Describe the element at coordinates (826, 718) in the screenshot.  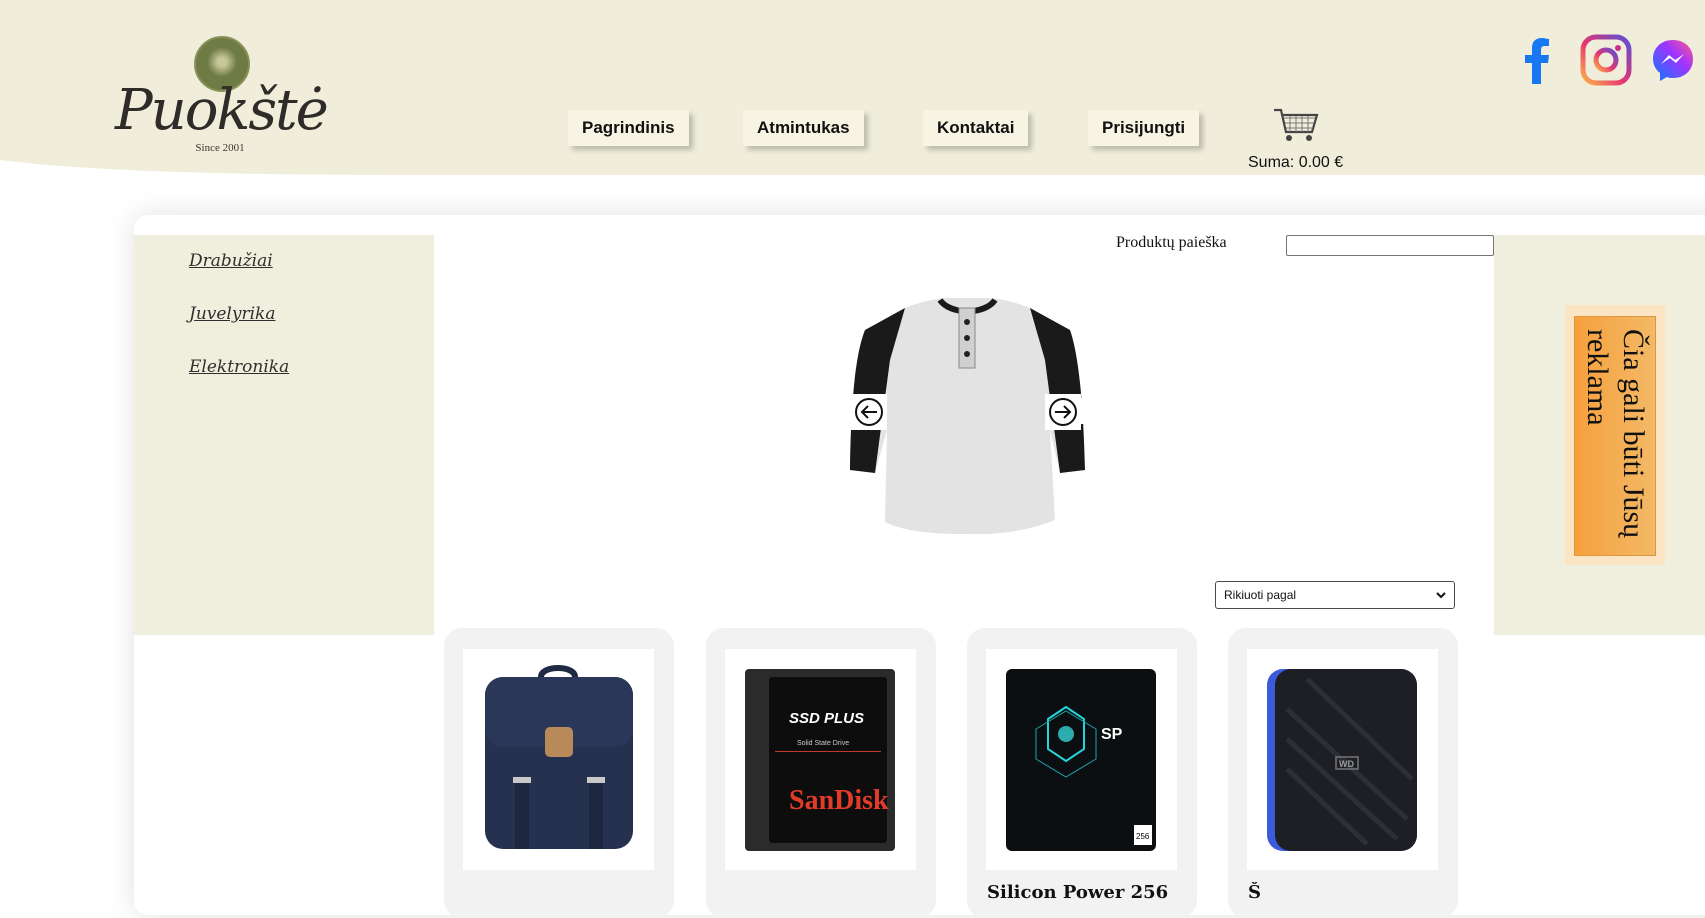
I see `svg-text: SSD PLUS` at that location.